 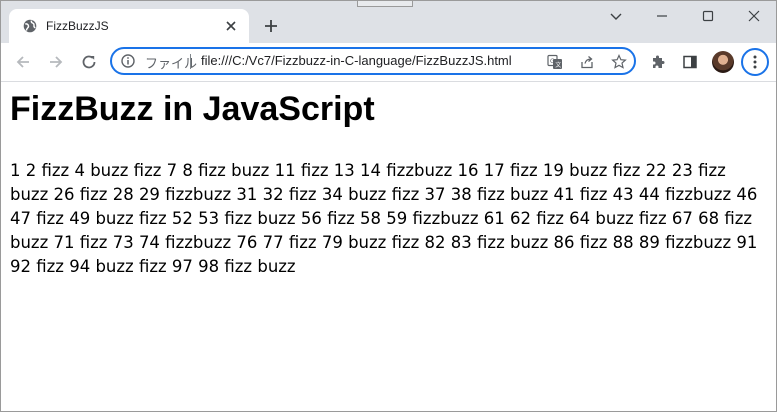 What do you see at coordinates (89, 62) in the screenshot?
I see `reload-icon` at bounding box center [89, 62].